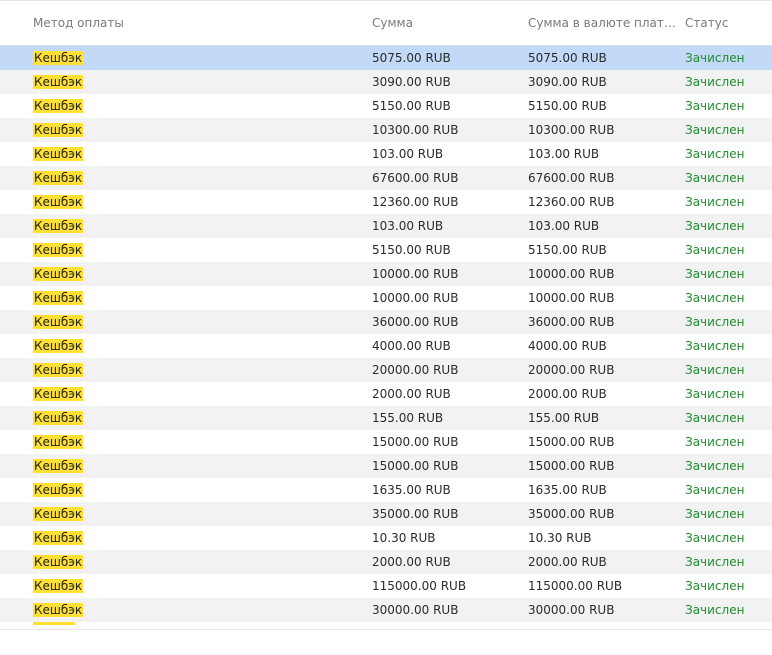 This screenshot has height=655, width=772. I want to click on cell-sum: 5075.00 RUB, so click(411, 58).